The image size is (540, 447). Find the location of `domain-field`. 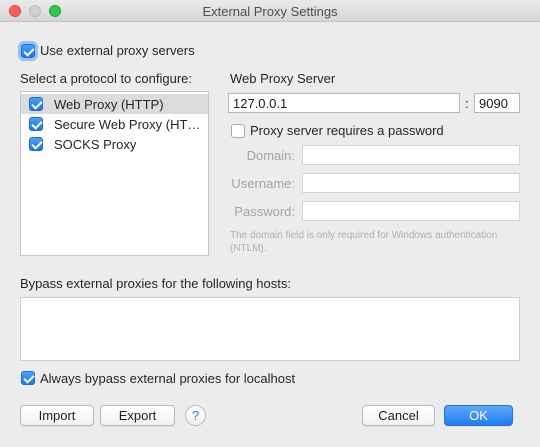

domain-field is located at coordinates (411, 155).